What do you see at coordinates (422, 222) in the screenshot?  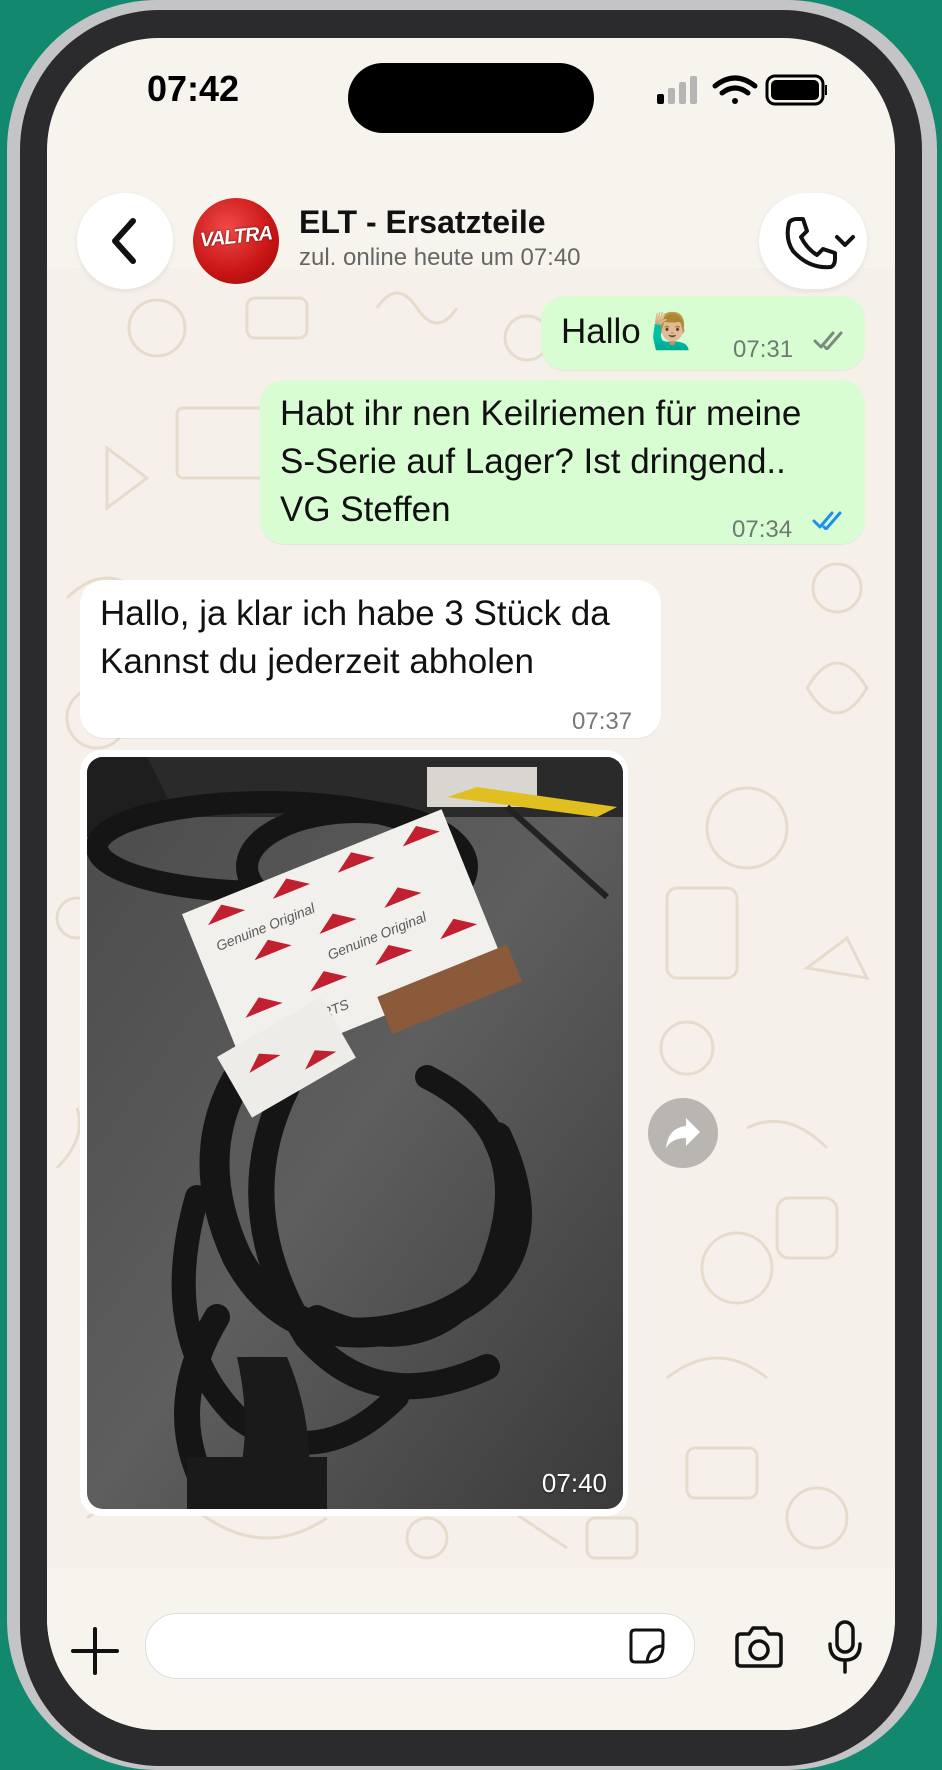 I see `contact-name: ELT - Ersatzteile` at bounding box center [422, 222].